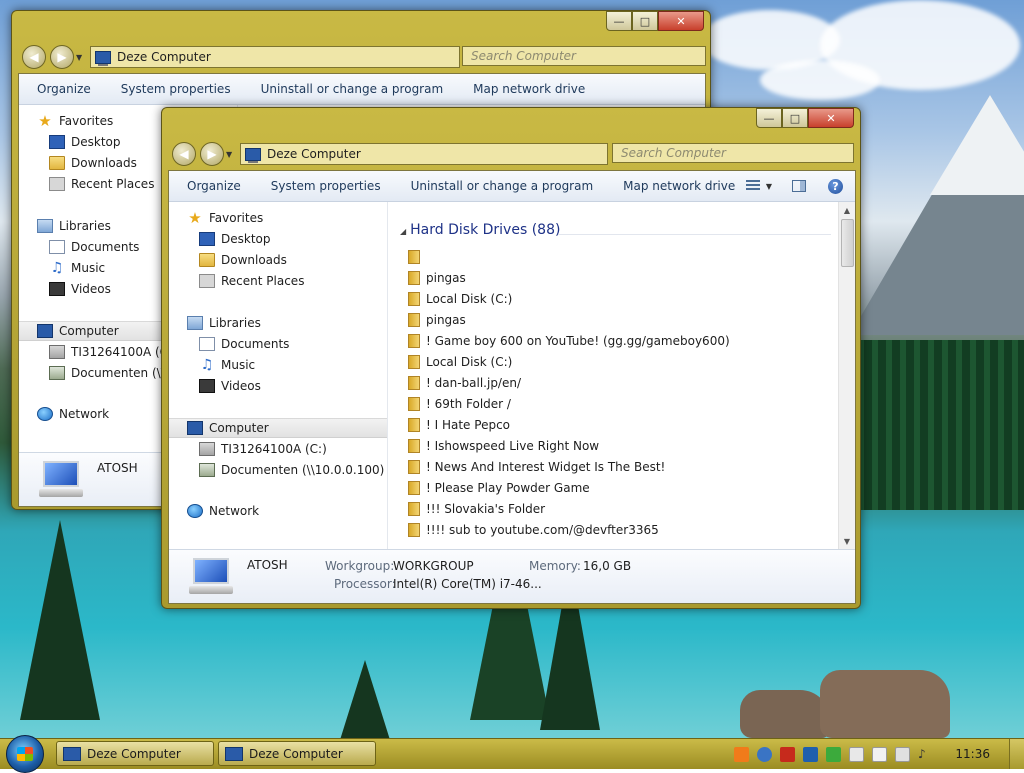 This screenshot has width=1024, height=773. I want to click on outlook-tray-icon, so click(810, 754).